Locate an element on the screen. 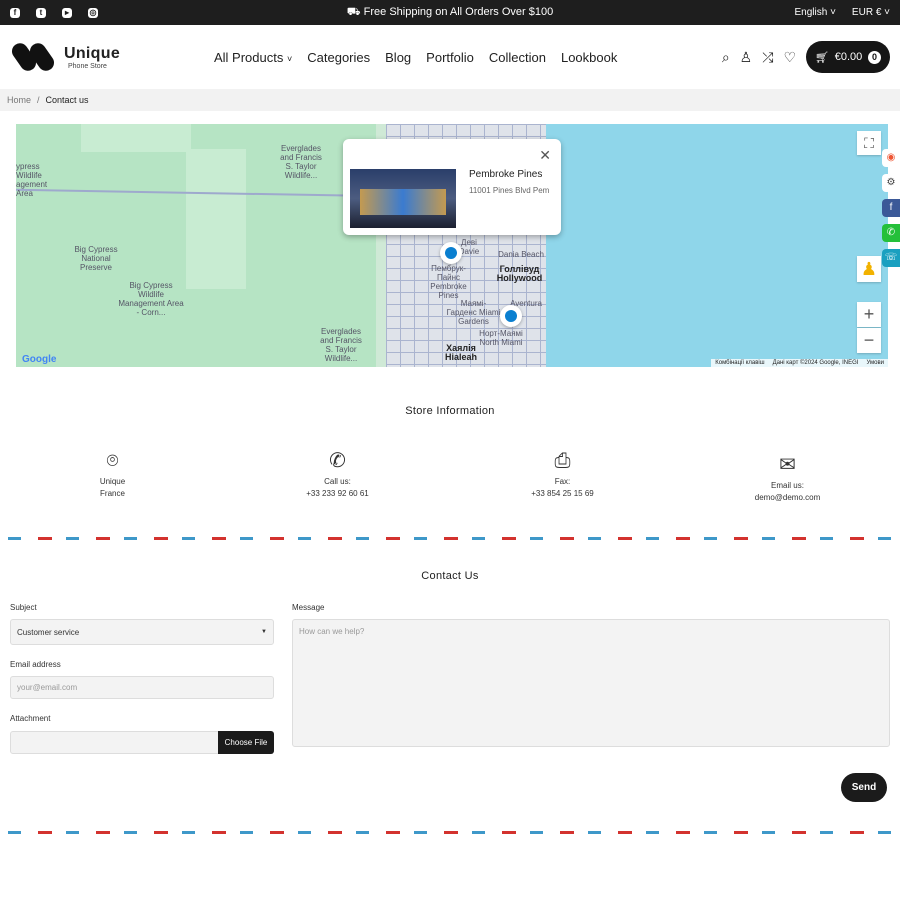 This screenshot has height=900, width=900. store-info-title: Store Information is located at coordinates (450, 411).